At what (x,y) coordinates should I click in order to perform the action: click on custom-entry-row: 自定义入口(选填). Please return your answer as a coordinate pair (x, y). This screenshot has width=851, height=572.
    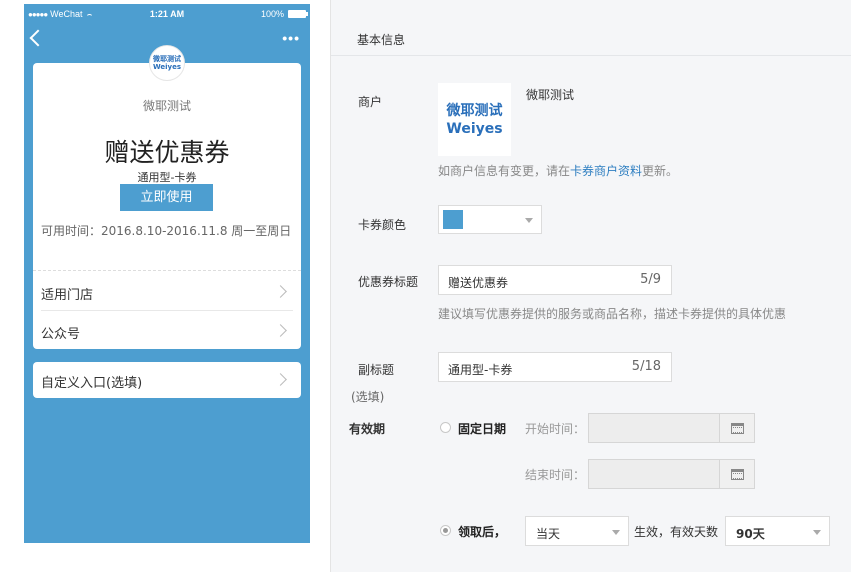
    Looking at the image, I should click on (167, 380).